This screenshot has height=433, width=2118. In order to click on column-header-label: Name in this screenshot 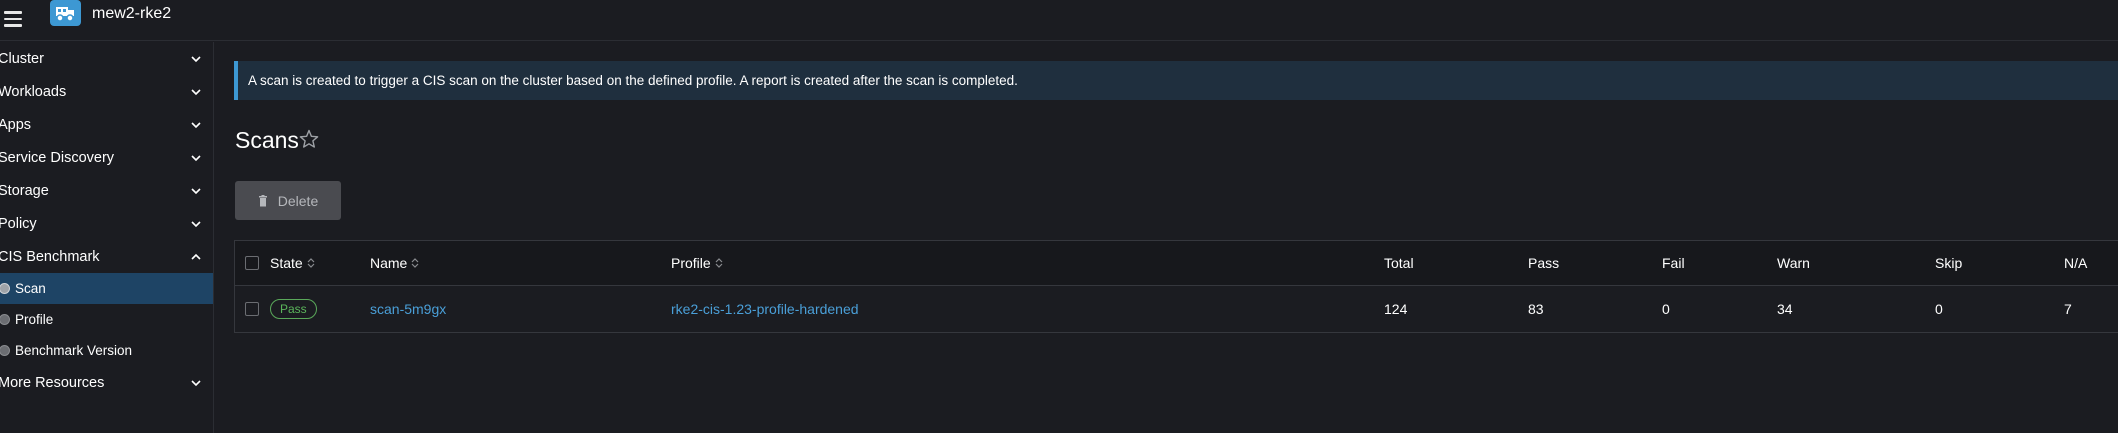, I will do `click(389, 263)`.